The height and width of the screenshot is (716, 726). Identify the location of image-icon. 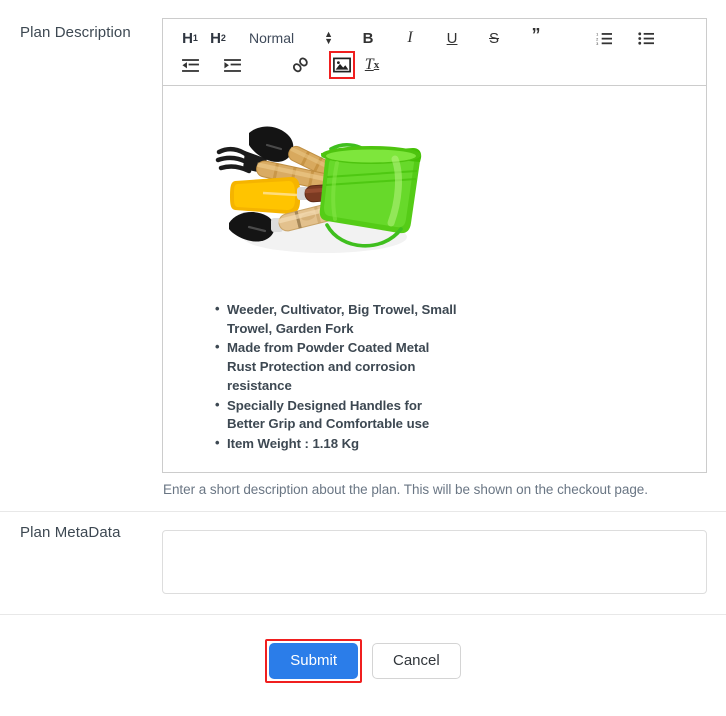
(342, 65).